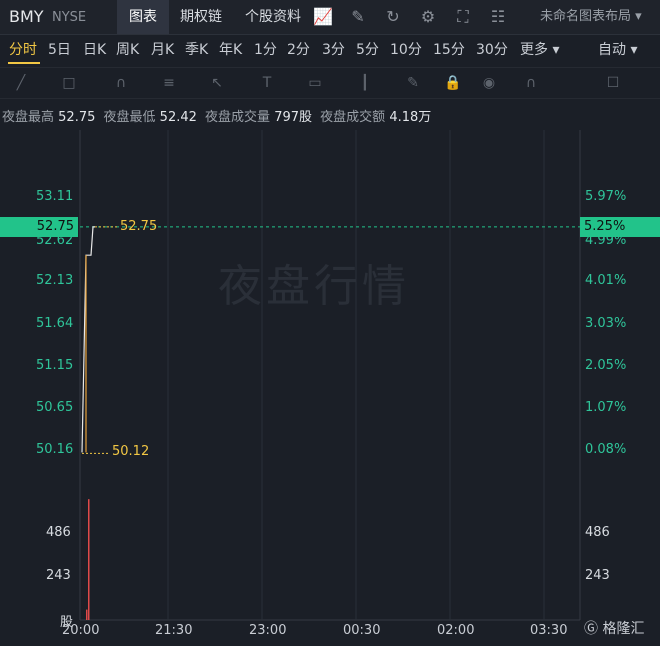  I want to click on watermark: 夜盘行情, so click(314, 286).